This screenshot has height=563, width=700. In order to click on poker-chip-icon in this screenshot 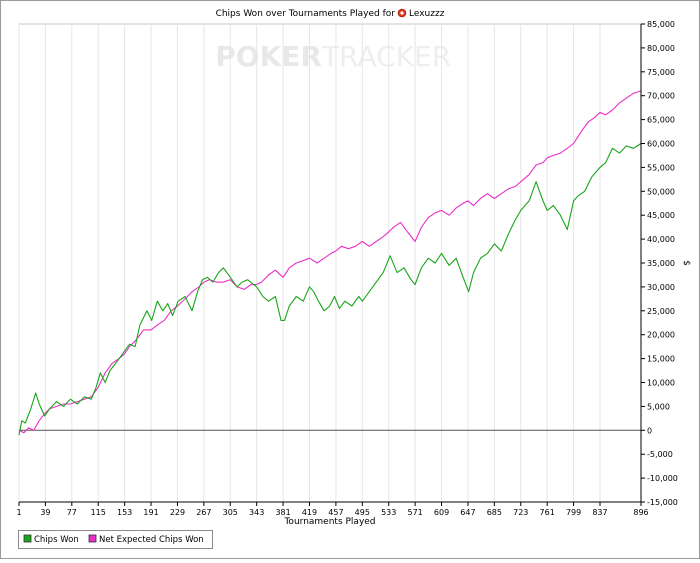, I will do `click(402, 13)`.